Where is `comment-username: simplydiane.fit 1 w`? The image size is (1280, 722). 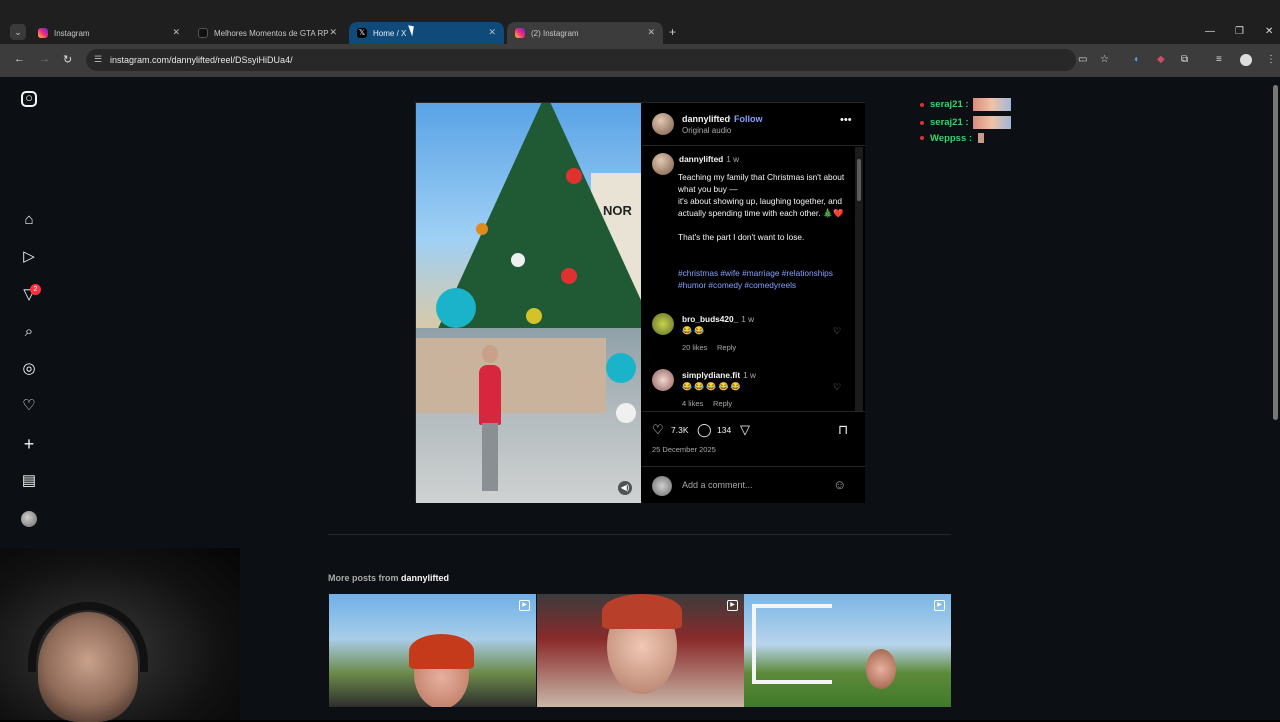 comment-username: simplydiane.fit 1 w is located at coordinates (719, 375).